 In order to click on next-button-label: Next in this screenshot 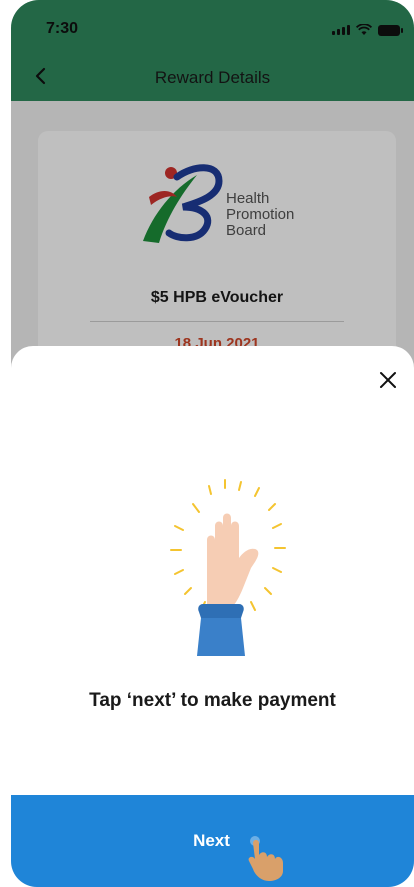, I will do `click(211, 840)`.